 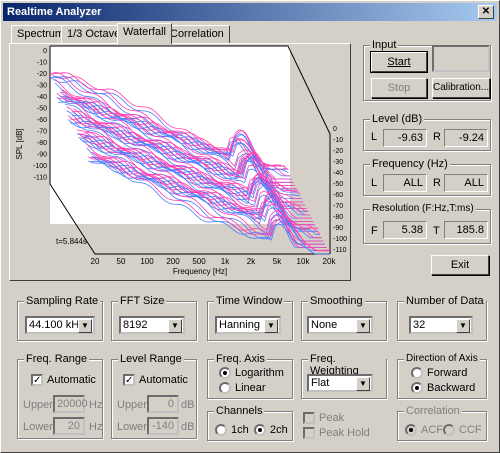 What do you see at coordinates (42, 63) in the screenshot?
I see `left-tick-label: -10` at bounding box center [42, 63].